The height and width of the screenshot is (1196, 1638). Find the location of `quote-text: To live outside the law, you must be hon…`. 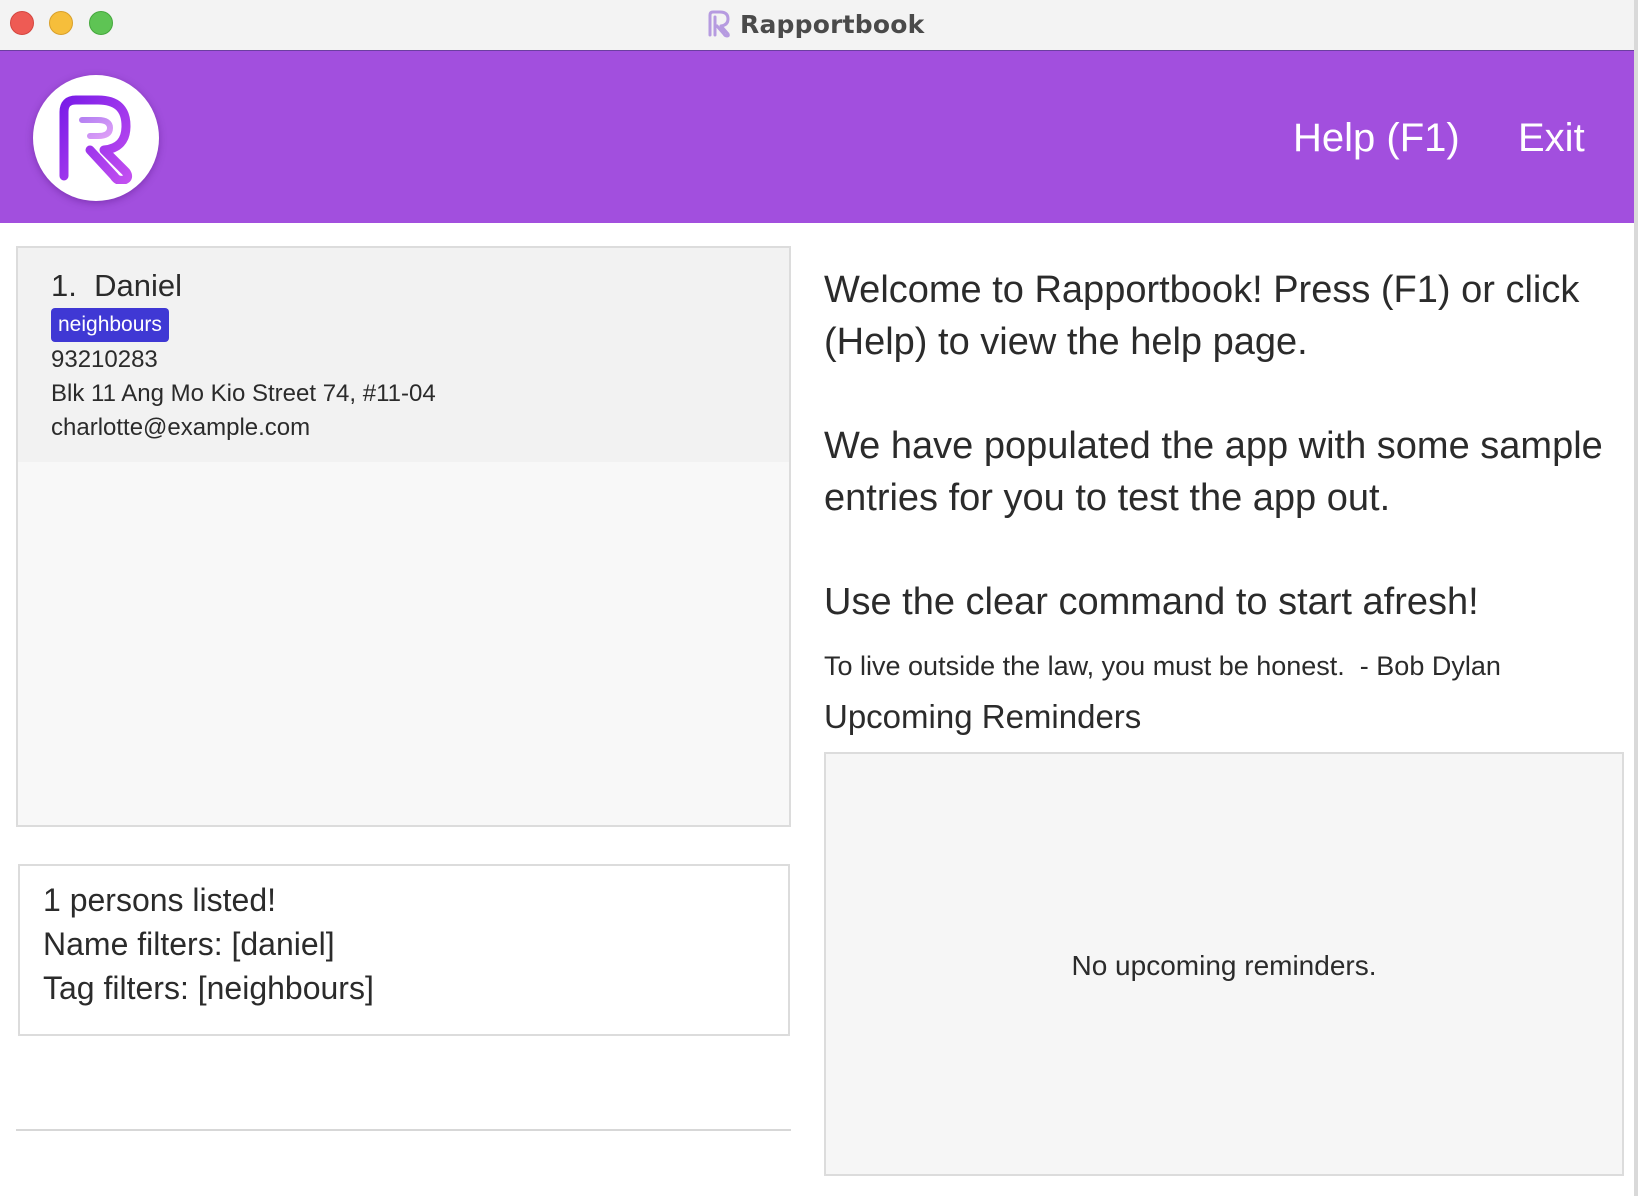

quote-text: To live outside the law, you must be hon… is located at coordinates (1162, 666).